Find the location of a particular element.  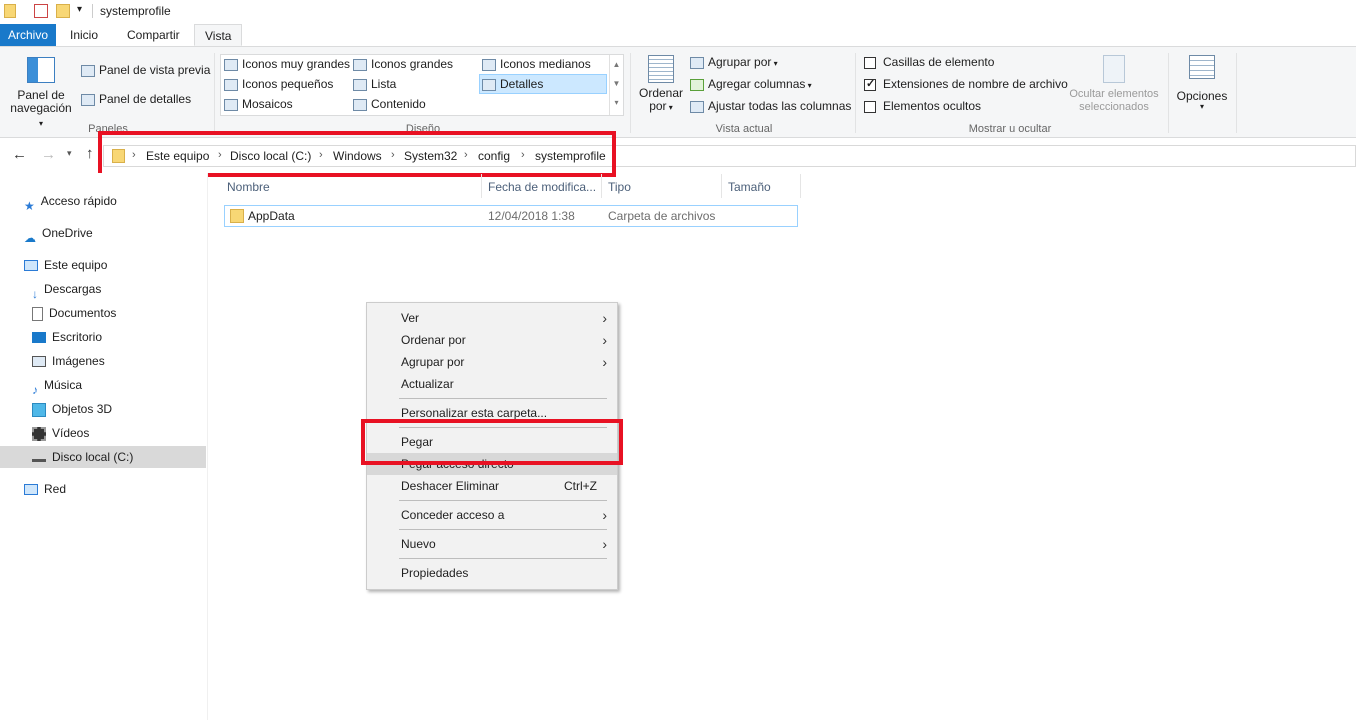

checkbox-checked-icon is located at coordinates (870, 84).